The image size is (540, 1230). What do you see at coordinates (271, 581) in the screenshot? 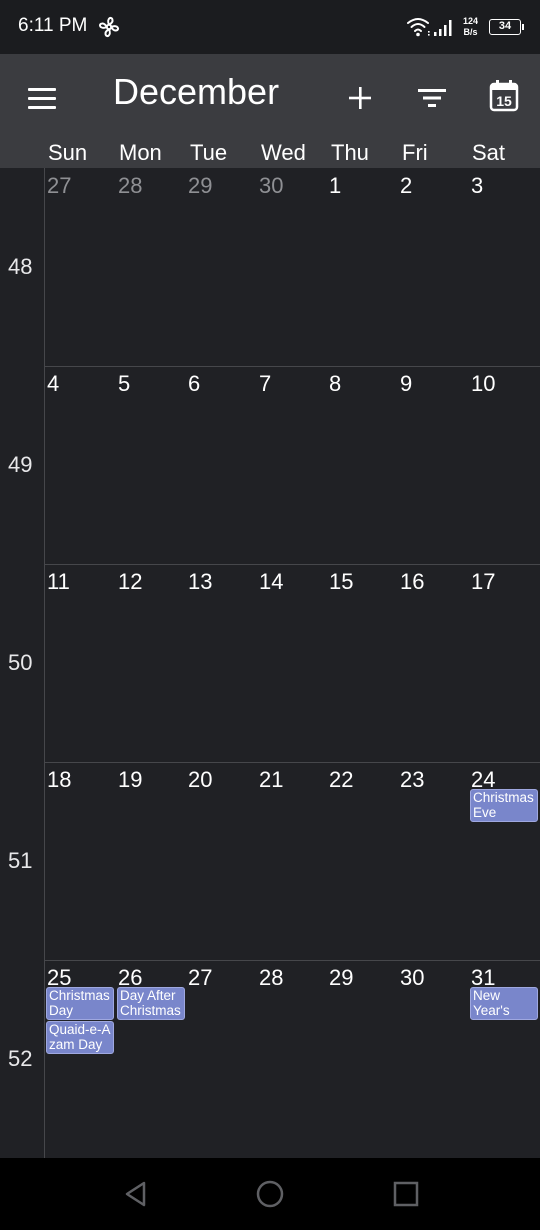
I see `day-number: 14` at bounding box center [271, 581].